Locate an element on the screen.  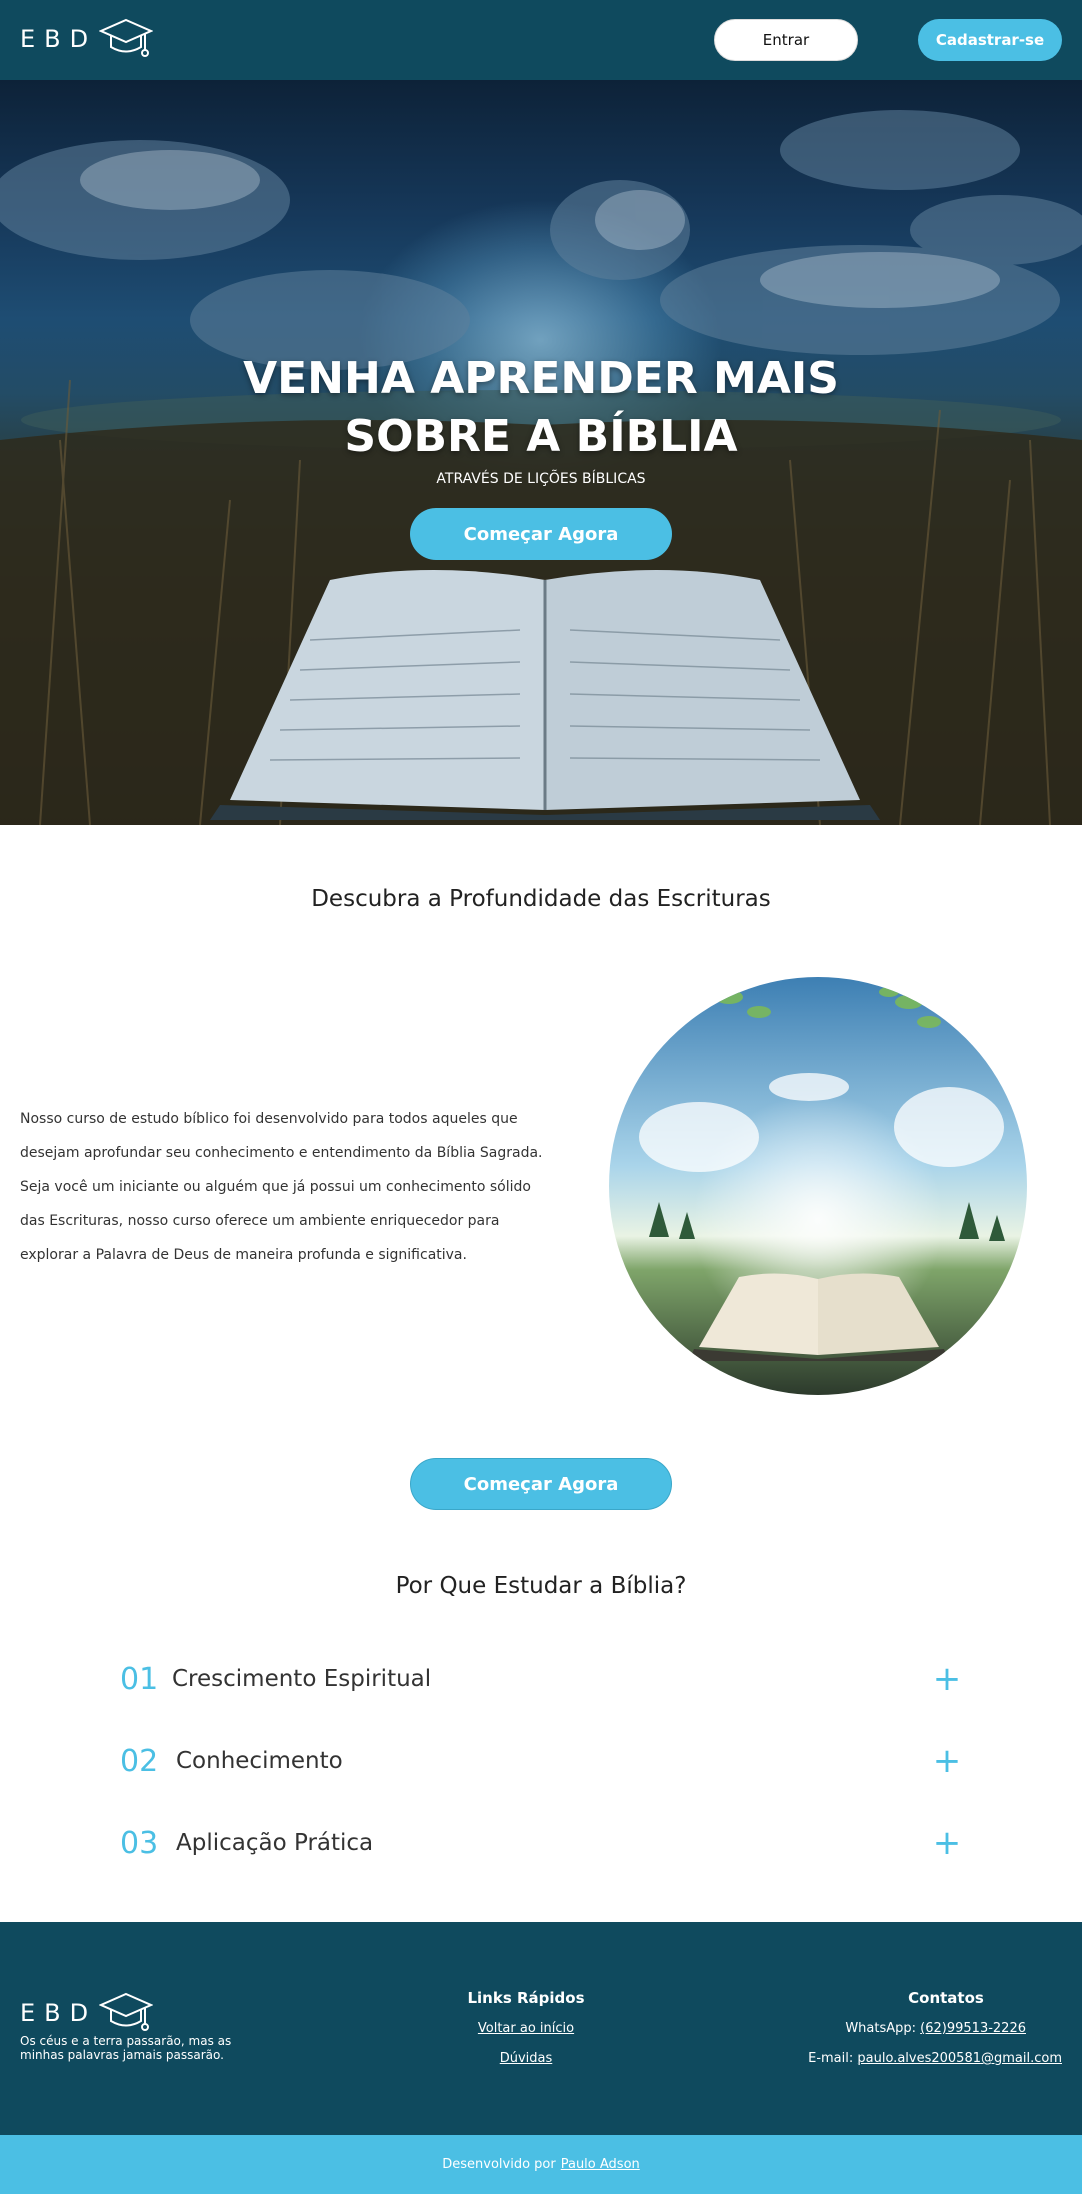
faq-item-aplicacao: 03 Aplicação Prática + is located at coordinates (541, 1843).